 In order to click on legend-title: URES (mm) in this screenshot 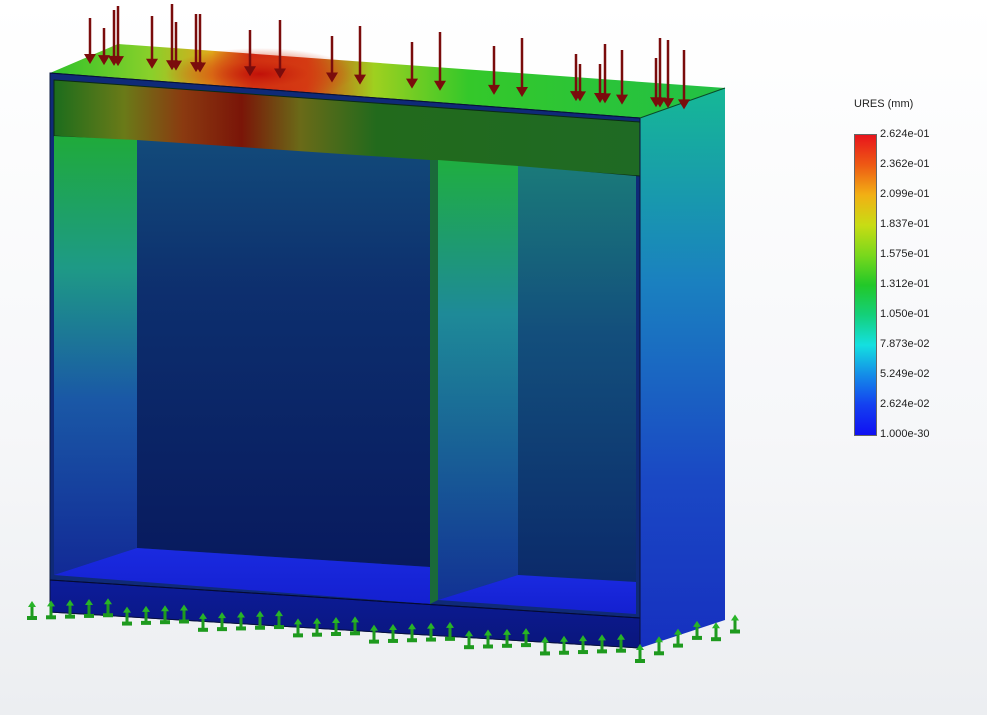, I will do `click(884, 104)`.